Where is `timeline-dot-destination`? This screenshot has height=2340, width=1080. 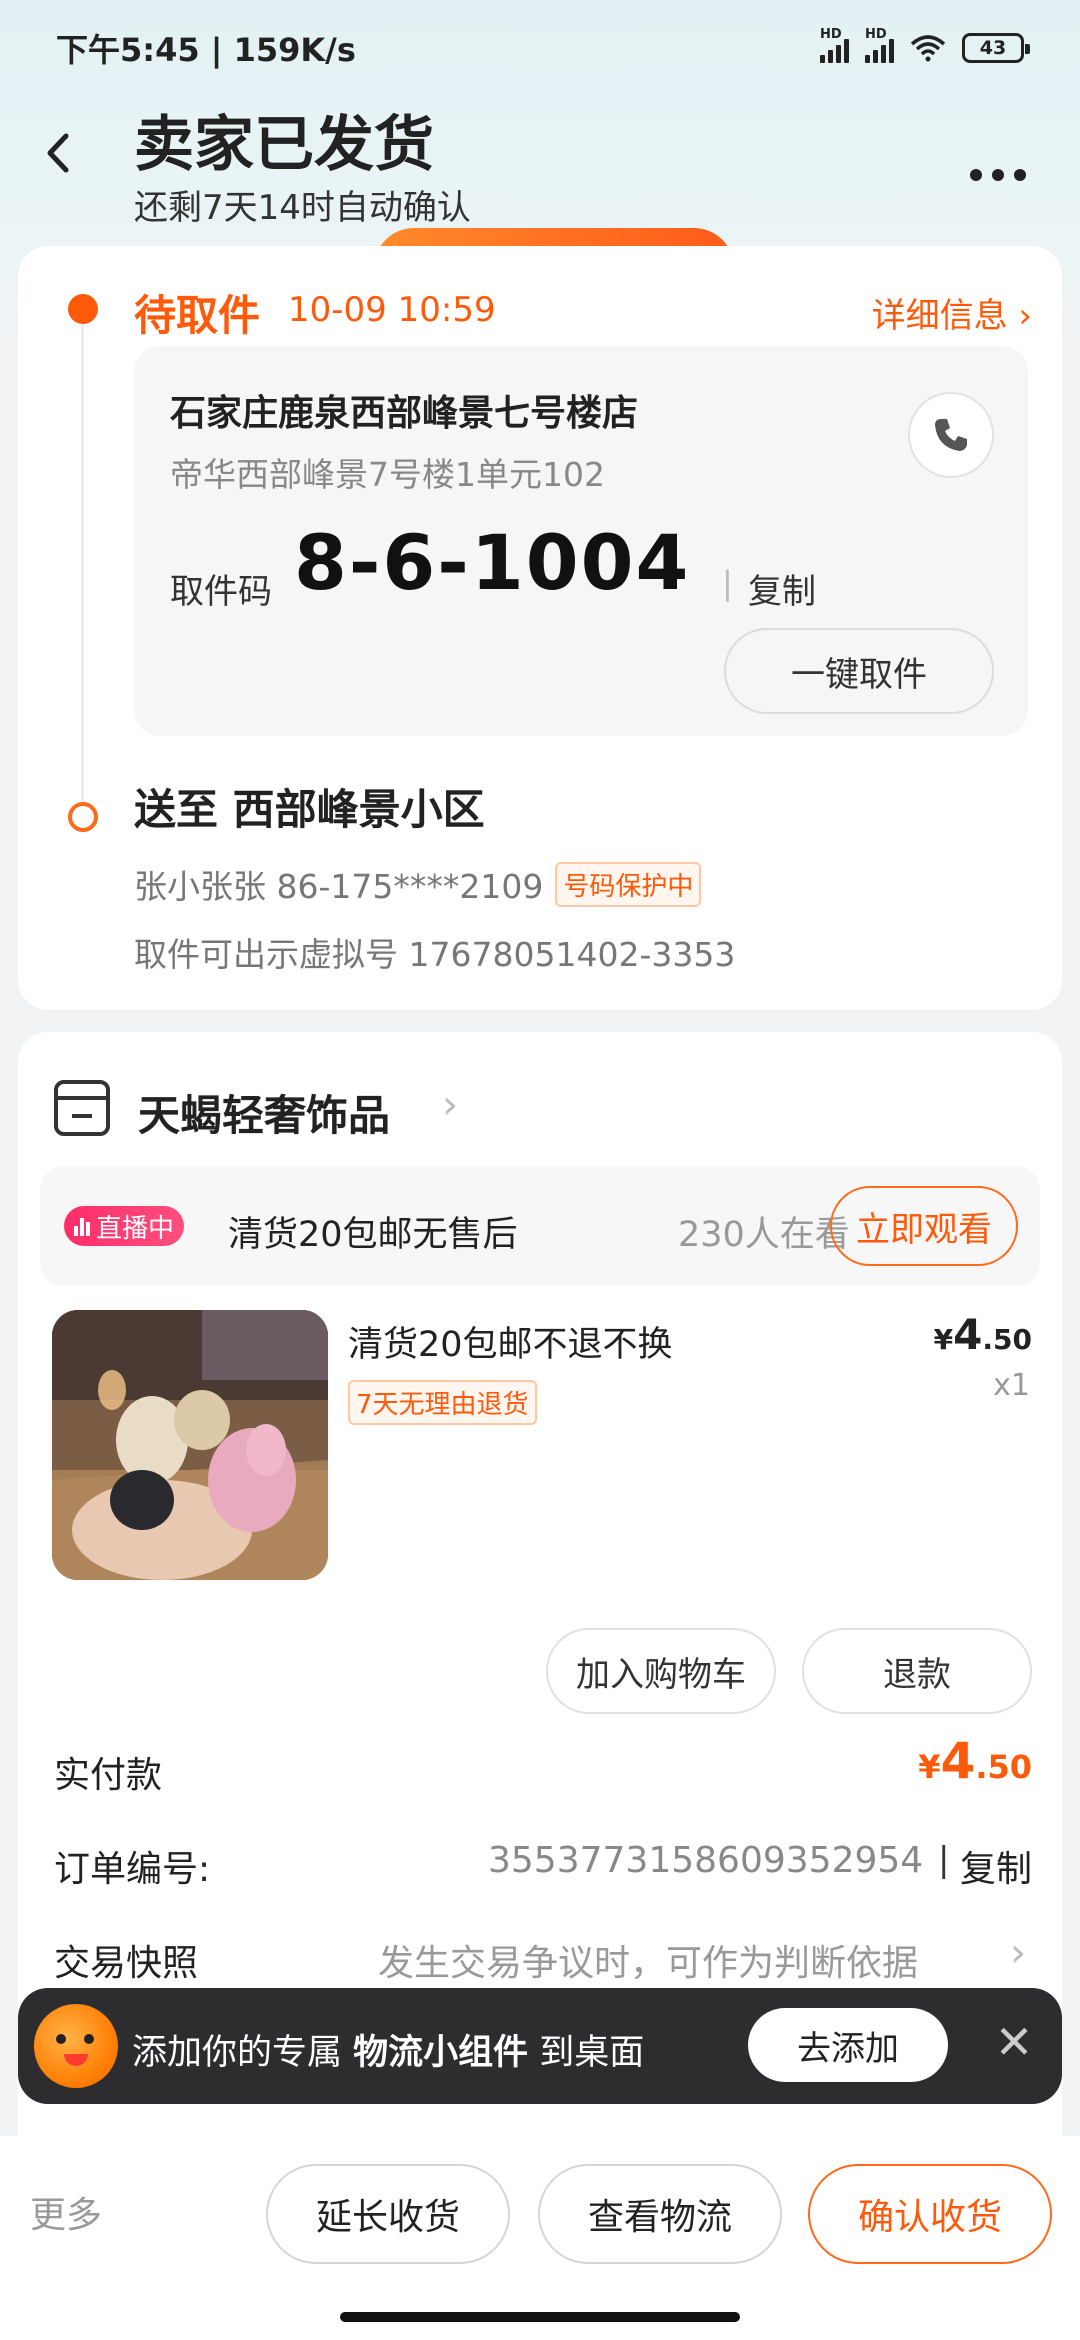 timeline-dot-destination is located at coordinates (83, 817).